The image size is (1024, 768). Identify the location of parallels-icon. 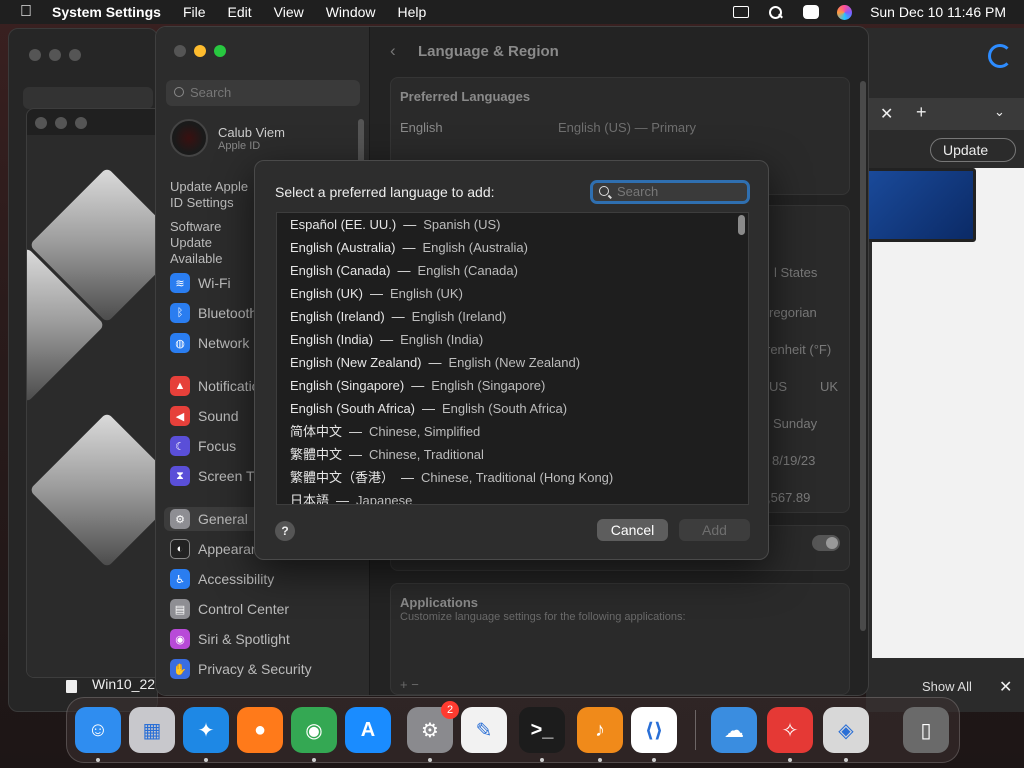
(741, 12).